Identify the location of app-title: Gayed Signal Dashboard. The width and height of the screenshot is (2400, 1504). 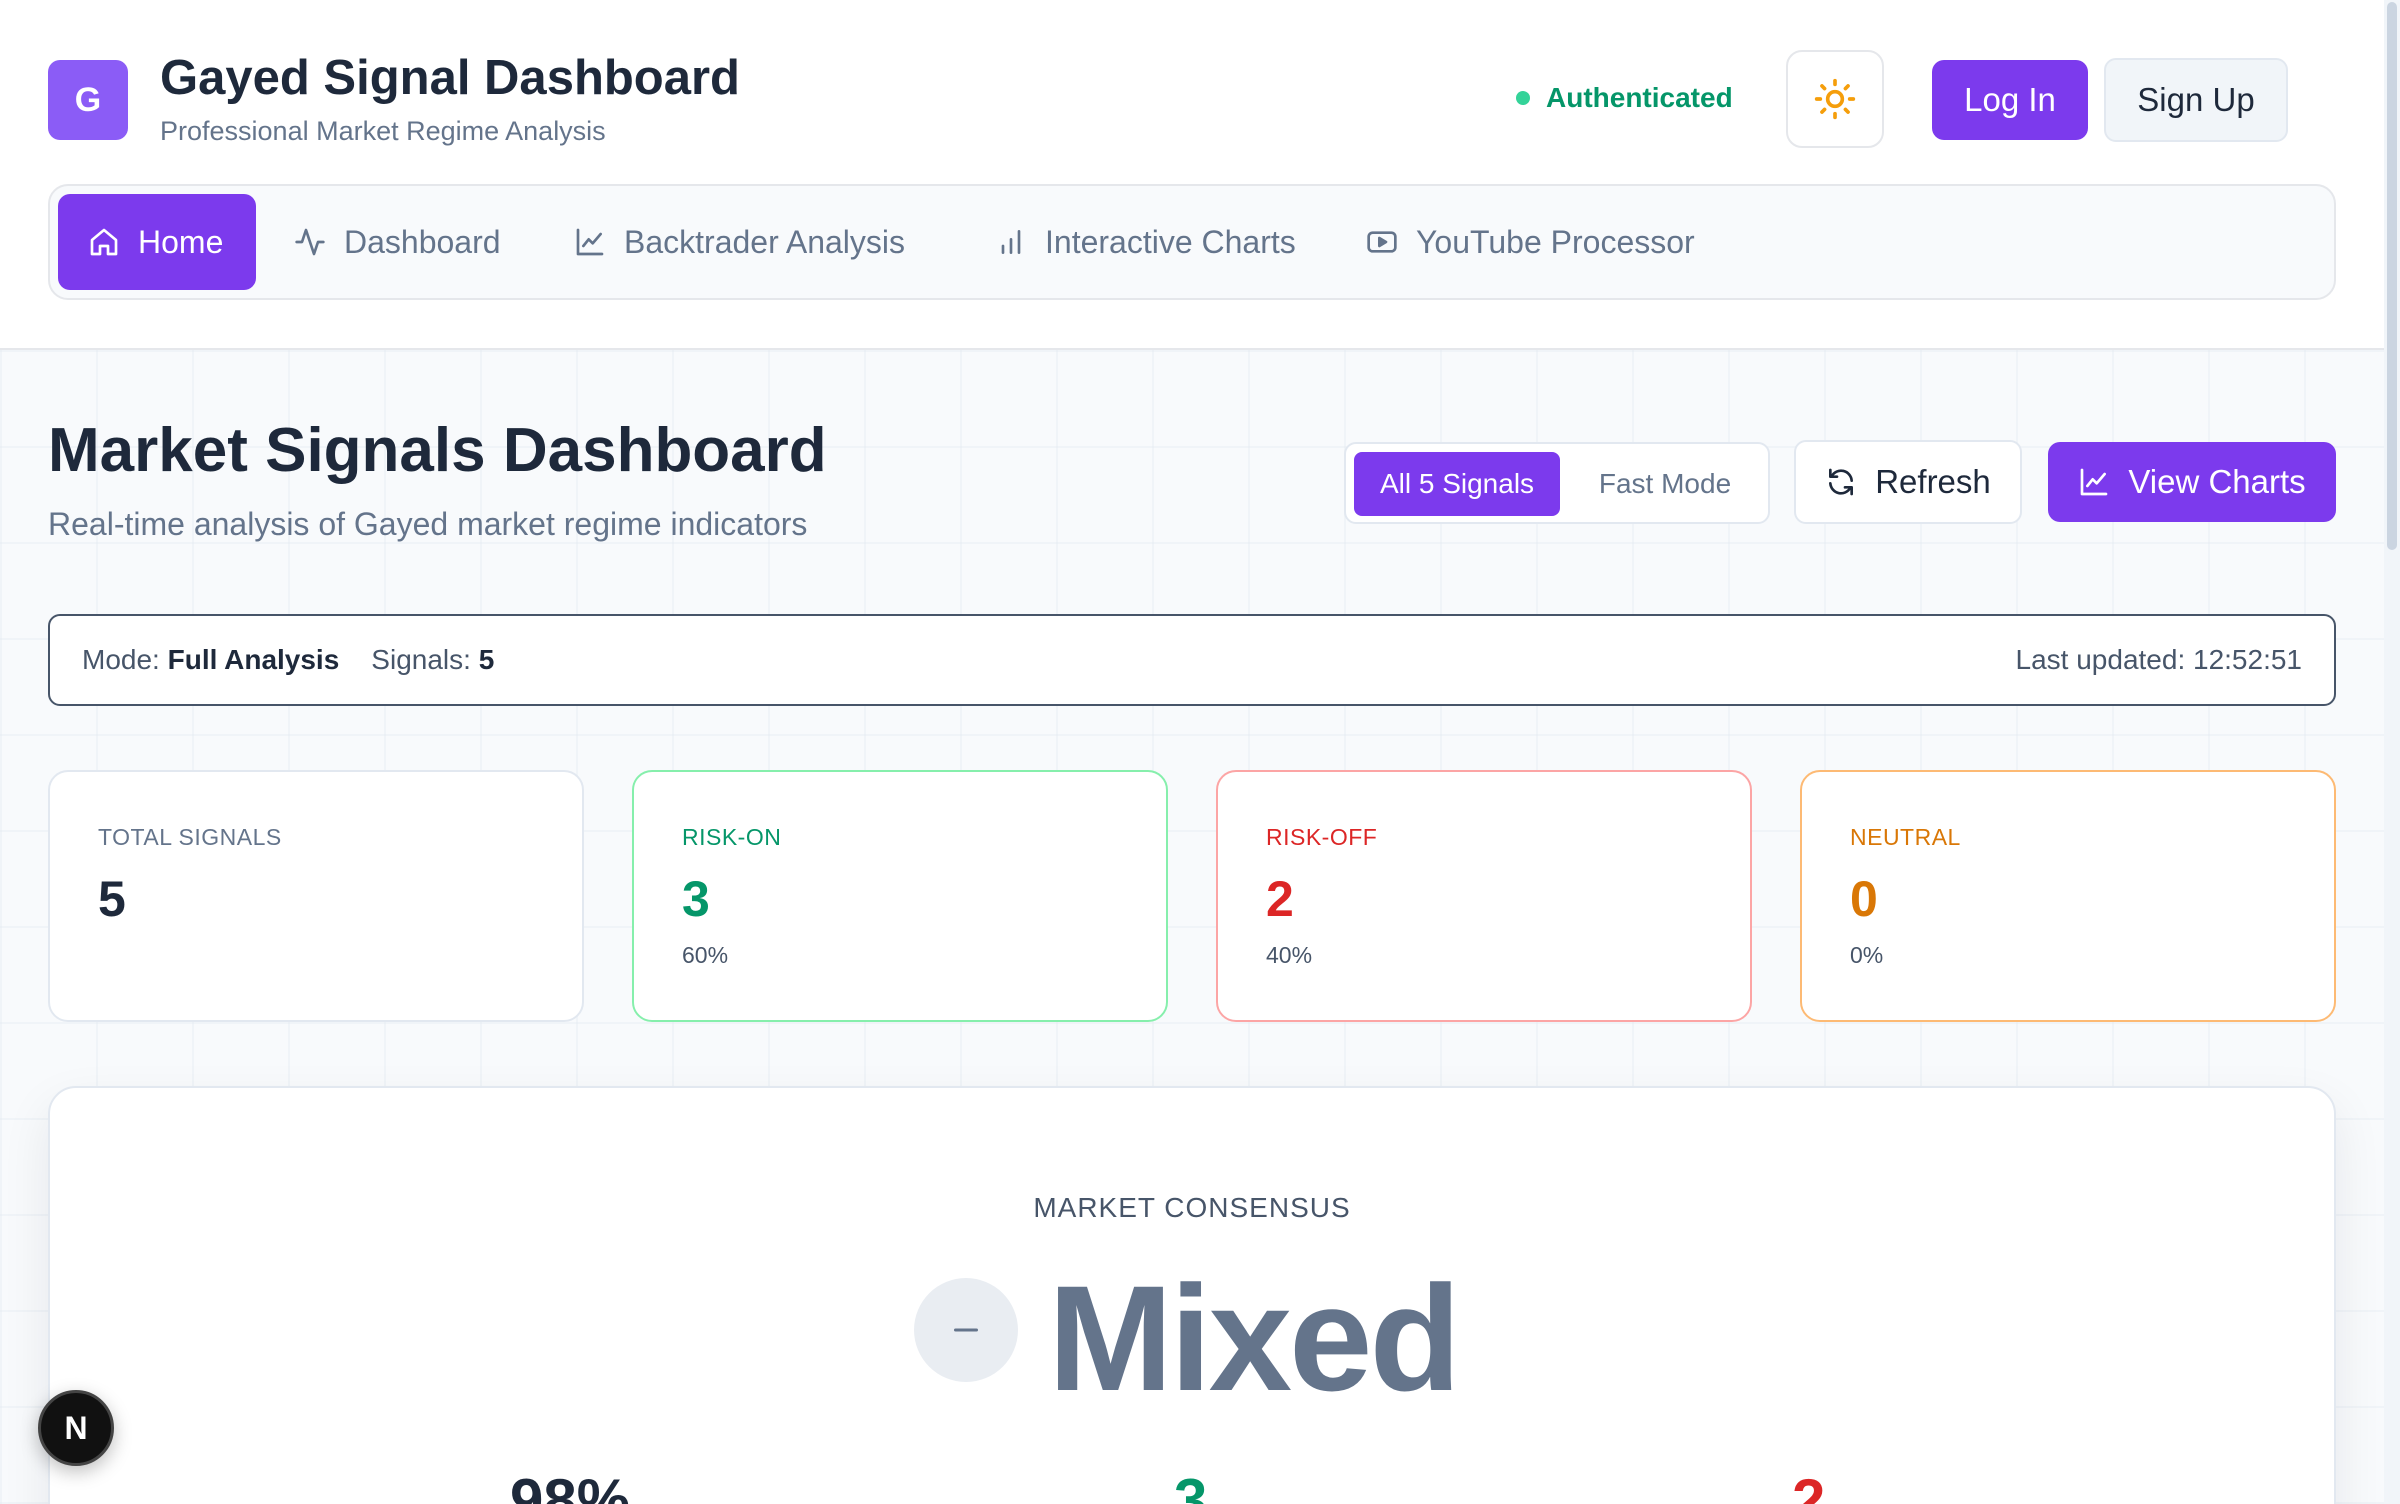
(450, 78).